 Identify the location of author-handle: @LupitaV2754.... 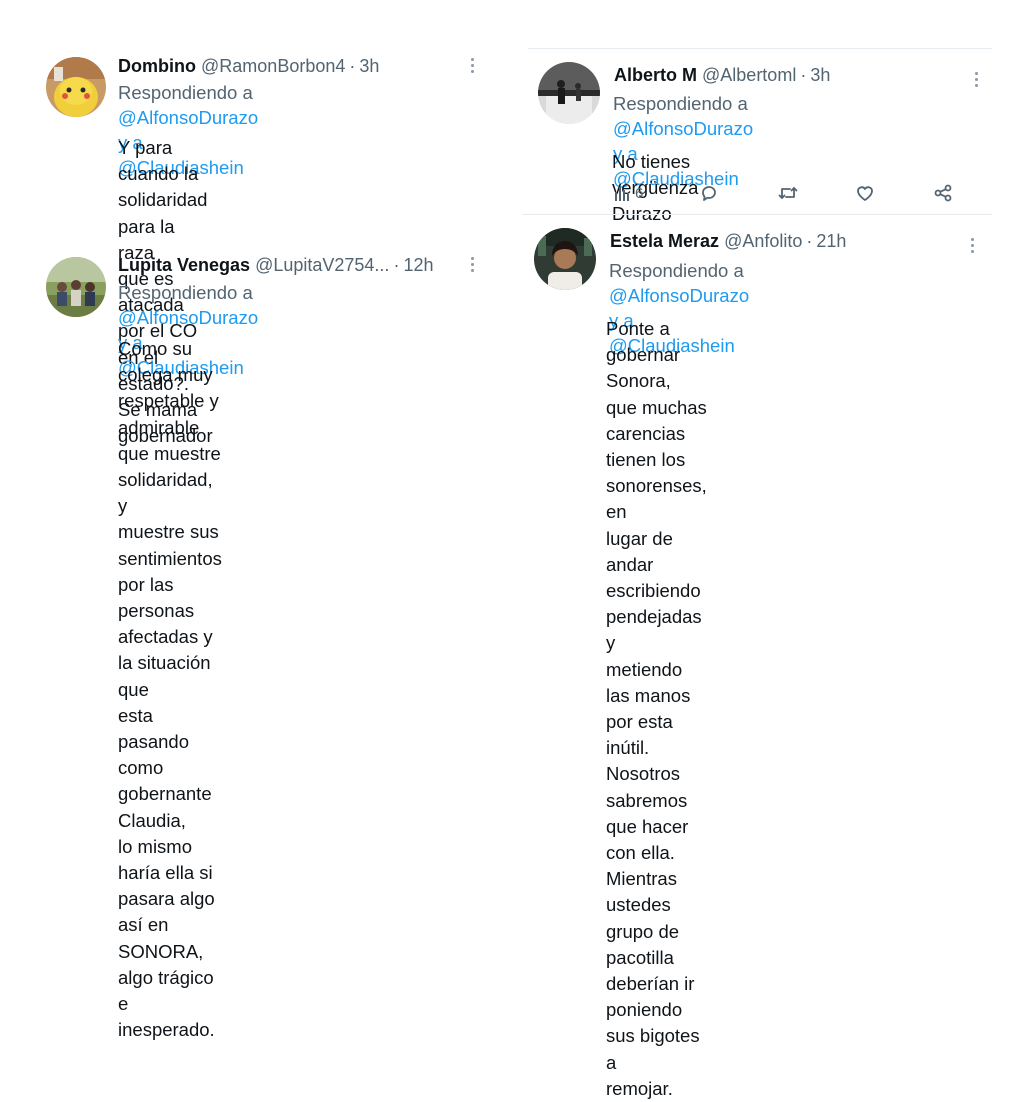
(322, 265).